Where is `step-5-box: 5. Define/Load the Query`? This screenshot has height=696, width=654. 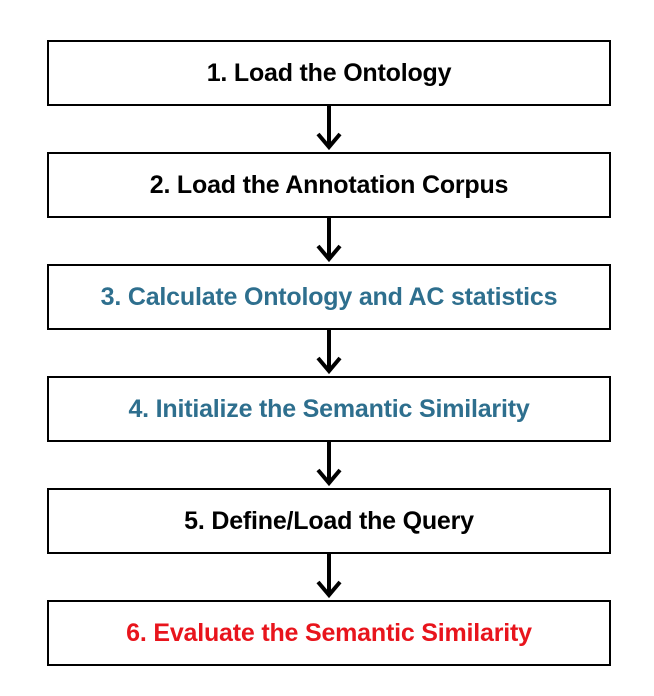 step-5-box: 5. Define/Load the Query is located at coordinates (329, 521).